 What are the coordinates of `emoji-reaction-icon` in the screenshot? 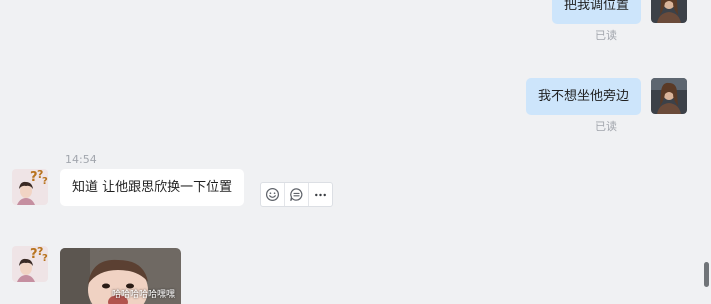 It's located at (272, 194).